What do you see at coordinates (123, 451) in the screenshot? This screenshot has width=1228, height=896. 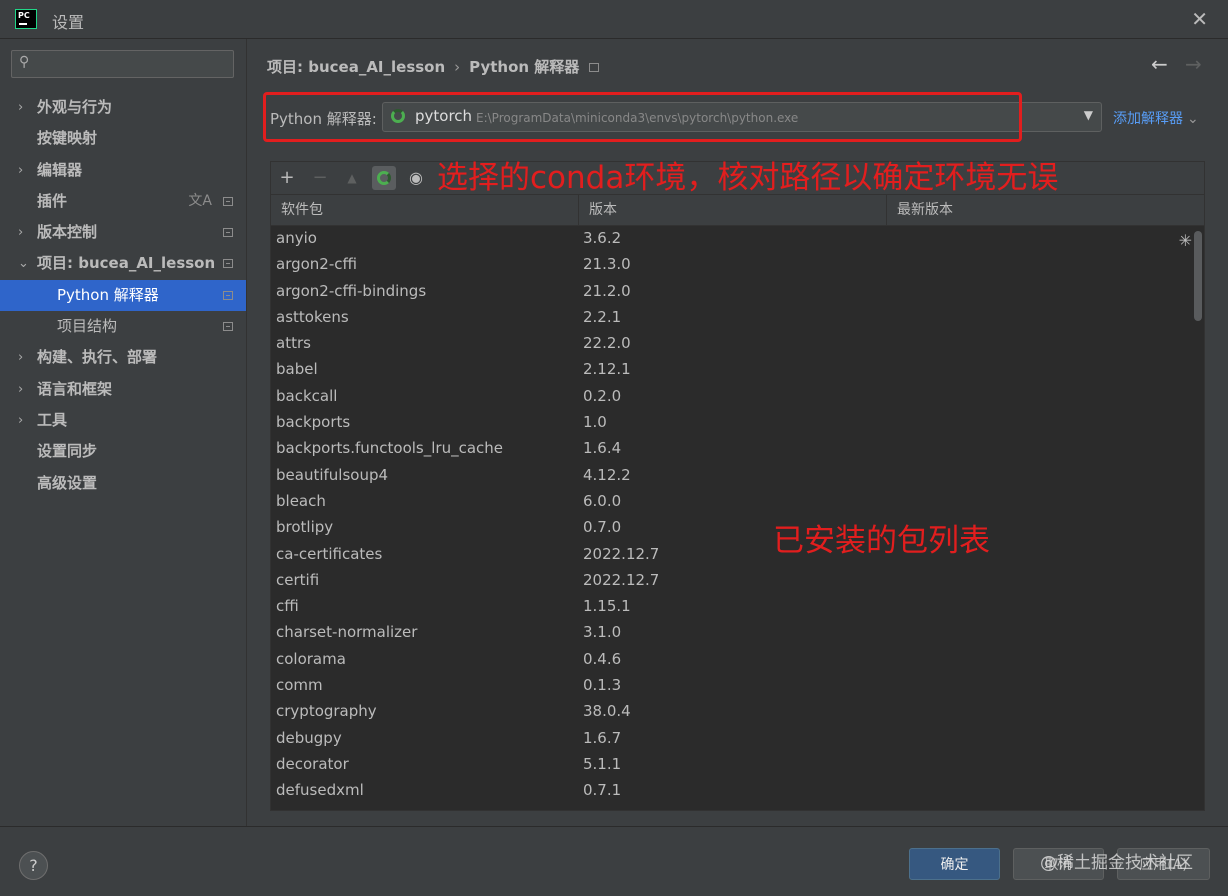 I see `sidebar-item: 设置同步` at bounding box center [123, 451].